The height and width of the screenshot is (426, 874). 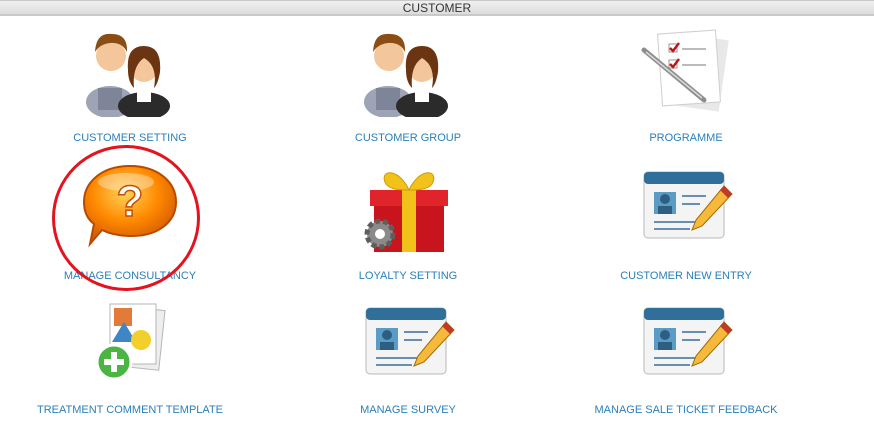 I want to click on tile-treatment-comment-template: TREATMENT COMMENT TEMPLATE, so click(x=135, y=361).